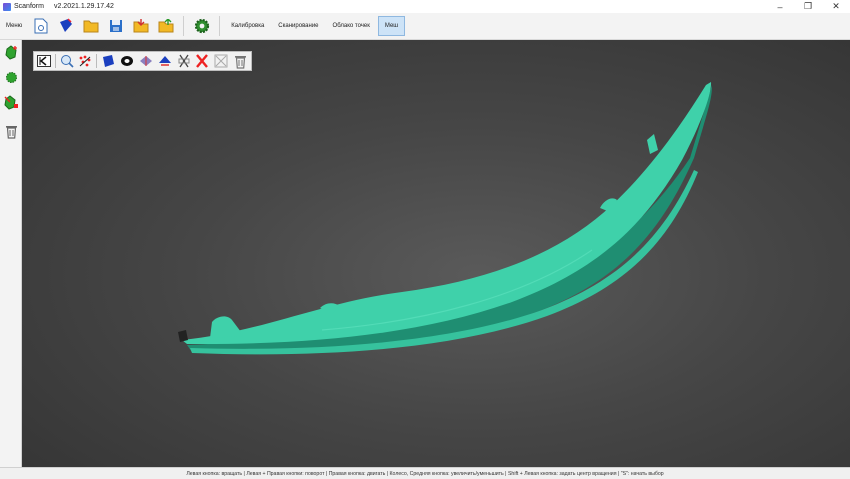  I want to click on left-toolbar, so click(11, 253).